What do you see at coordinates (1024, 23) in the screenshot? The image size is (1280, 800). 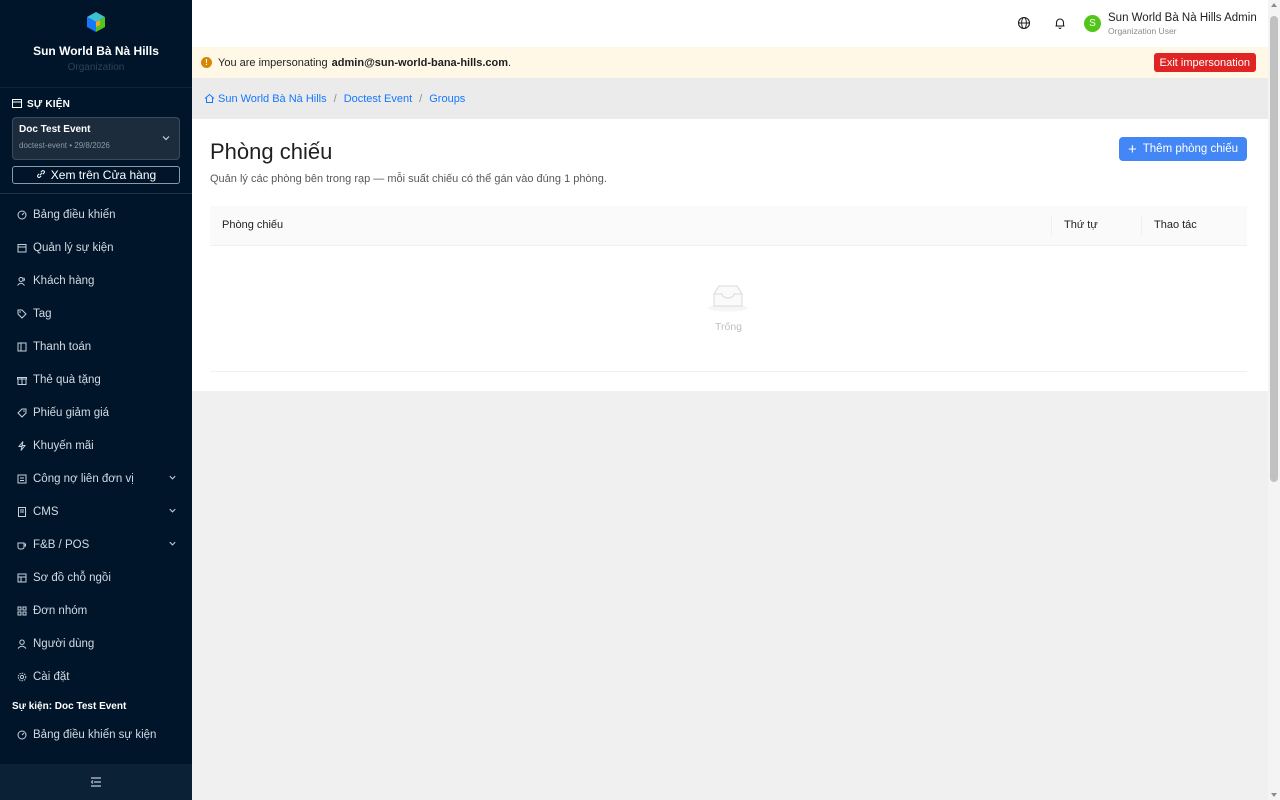 I see `globe-icon` at bounding box center [1024, 23].